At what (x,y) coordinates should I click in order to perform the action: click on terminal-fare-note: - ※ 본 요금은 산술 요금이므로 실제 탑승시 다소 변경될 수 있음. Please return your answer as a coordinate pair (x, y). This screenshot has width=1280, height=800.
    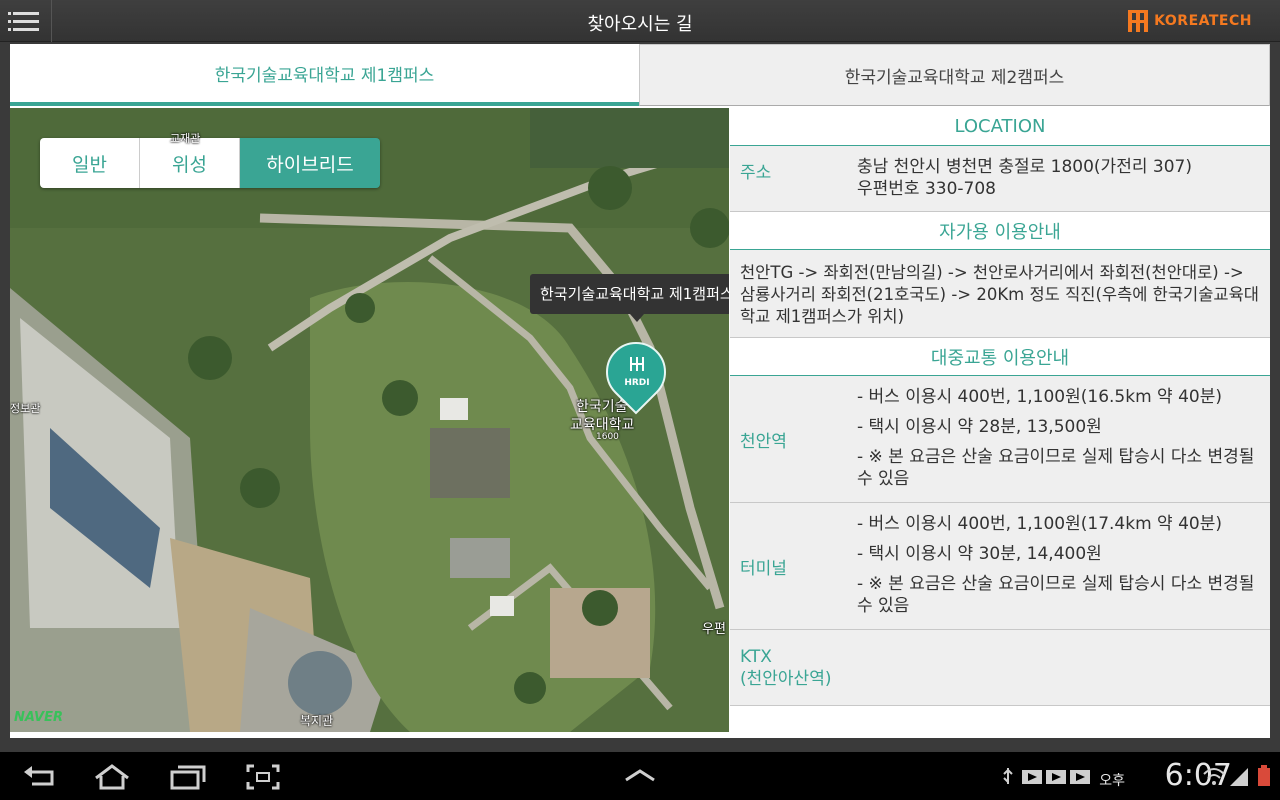
    Looking at the image, I should click on (1056, 595).